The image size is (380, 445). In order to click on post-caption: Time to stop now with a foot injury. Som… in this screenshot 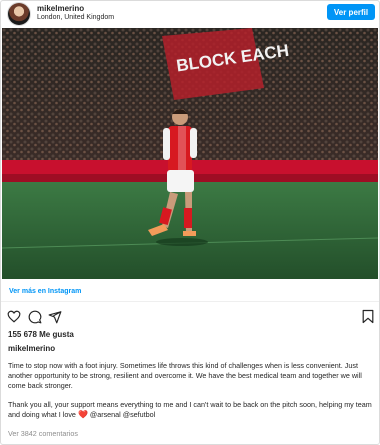, I will do `click(190, 395)`.